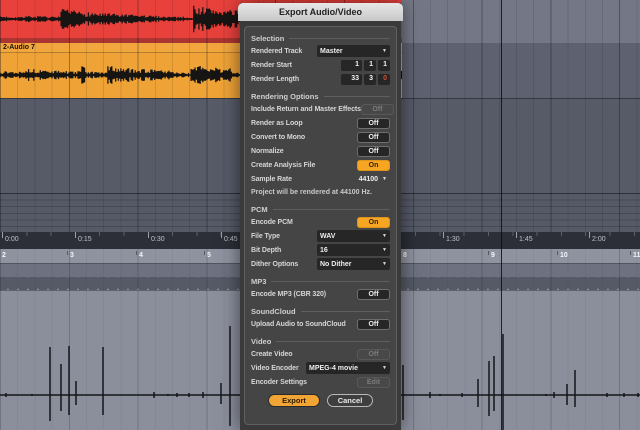 The height and width of the screenshot is (430, 640). Describe the element at coordinates (272, 222) in the screenshot. I see `setting-label: Encode PCM` at that location.